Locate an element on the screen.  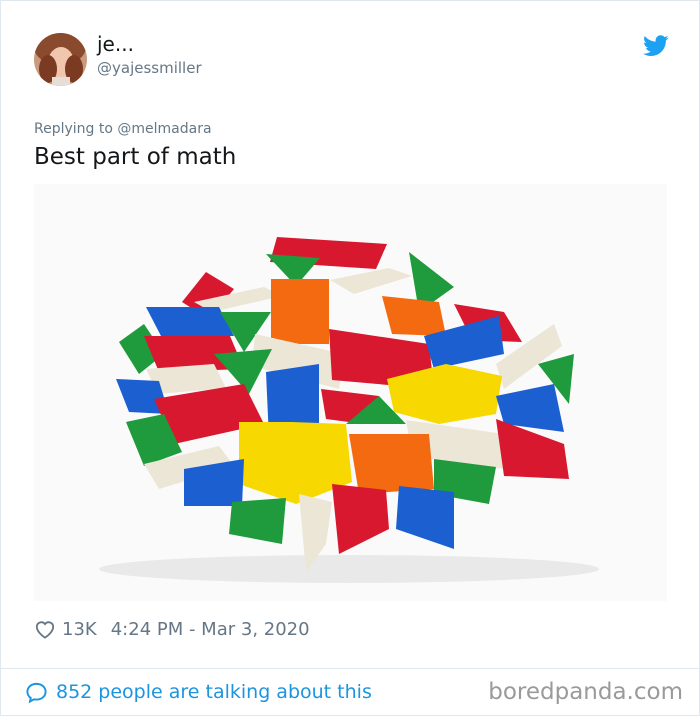
like-count: 13K is located at coordinates (79, 629).